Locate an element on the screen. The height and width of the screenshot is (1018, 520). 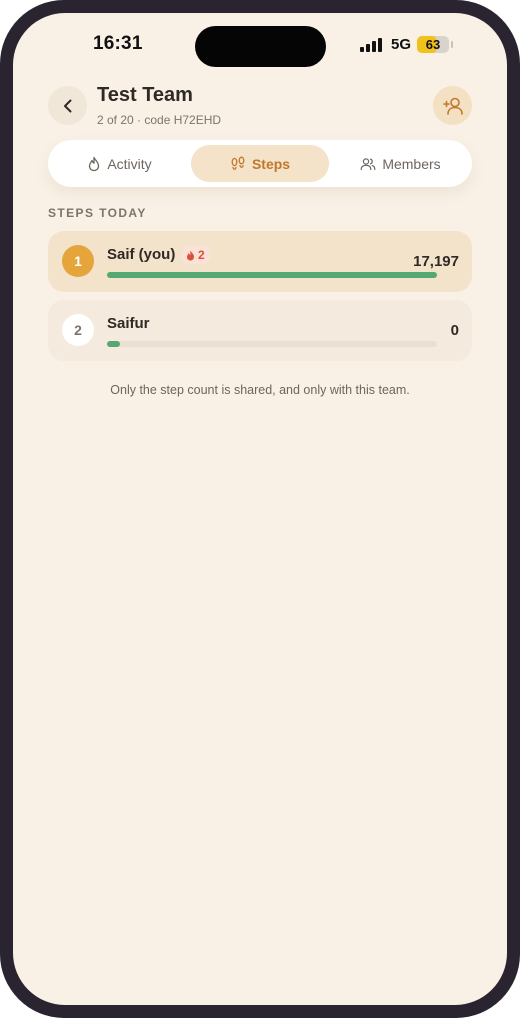
flame-outline-icon is located at coordinates (94, 163).